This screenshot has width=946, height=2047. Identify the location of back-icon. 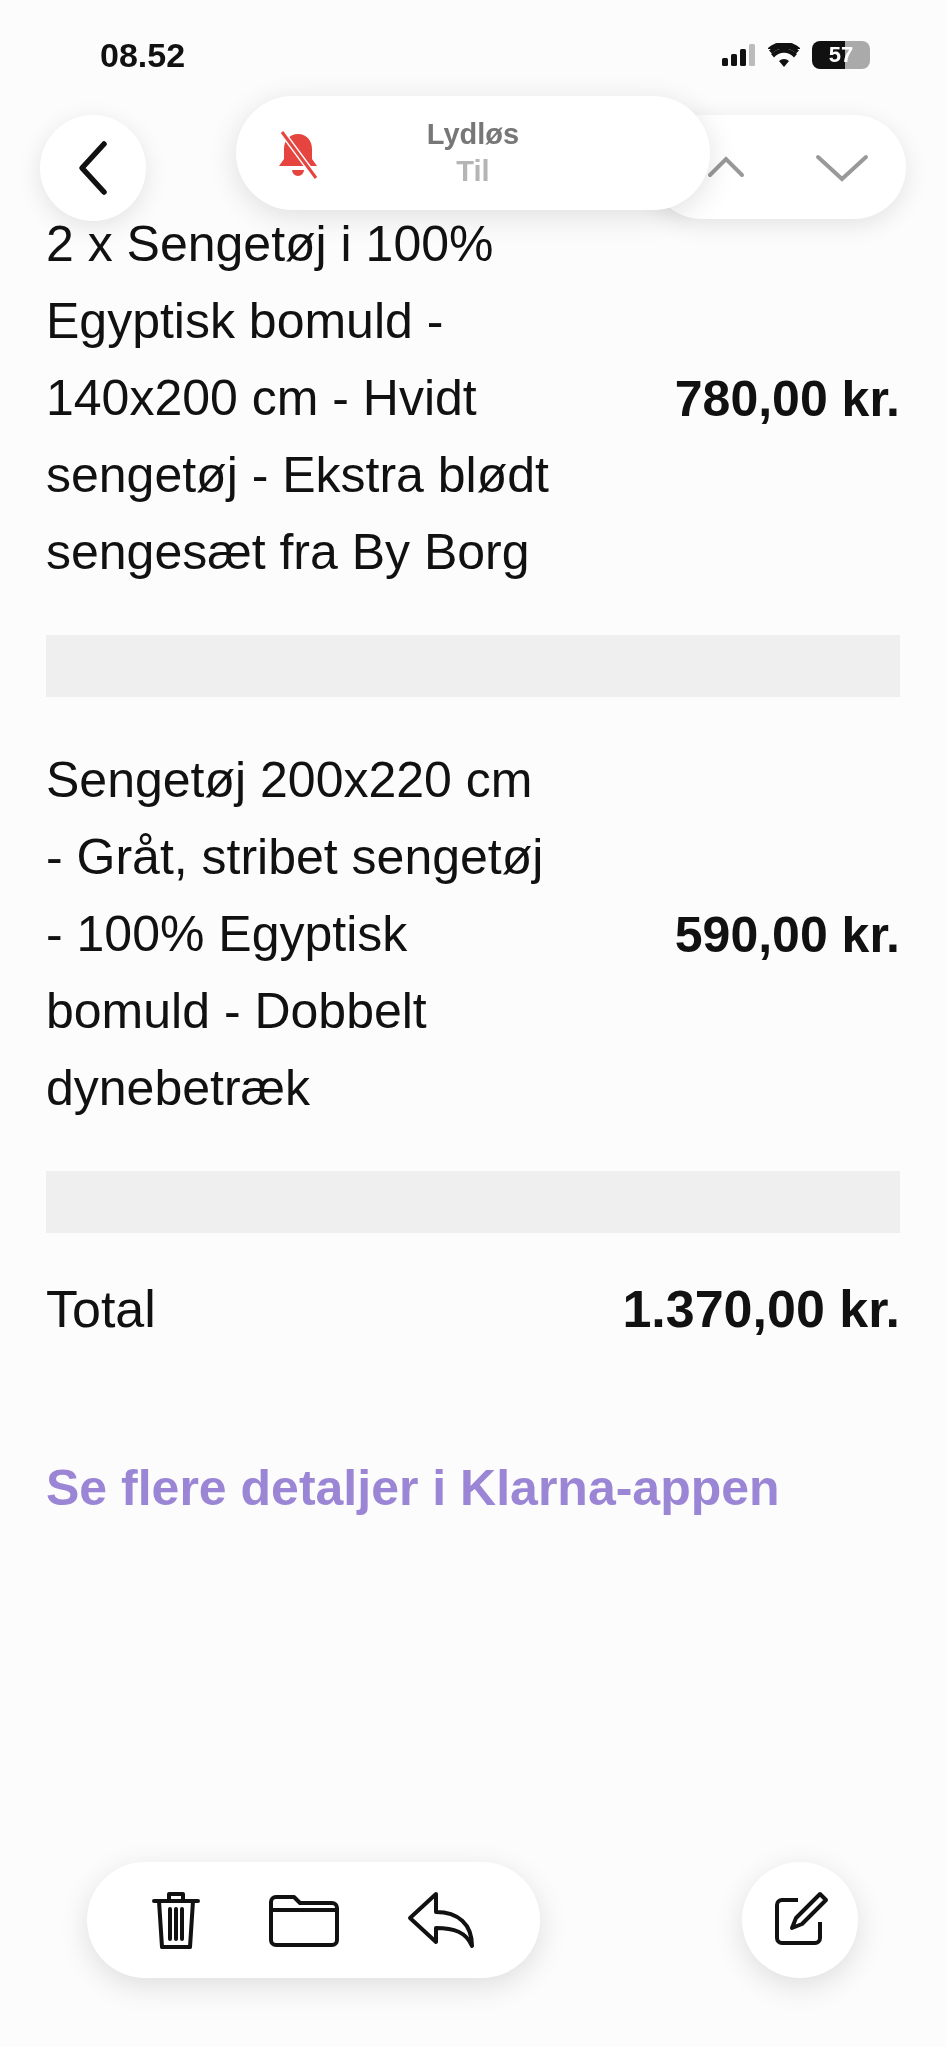
(93, 168).